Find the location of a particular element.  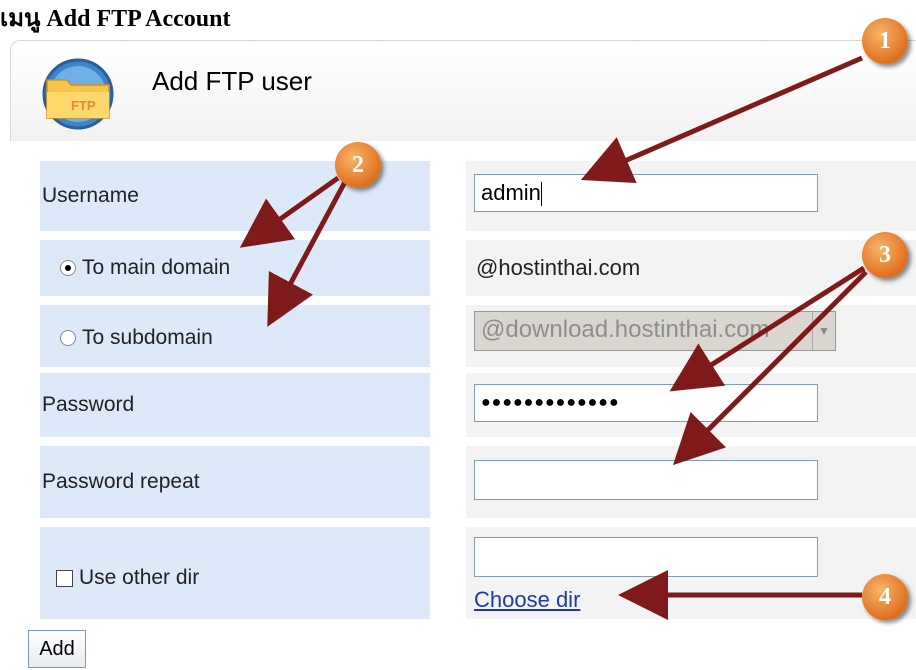

arrow-2a is located at coordinates (289, 211).